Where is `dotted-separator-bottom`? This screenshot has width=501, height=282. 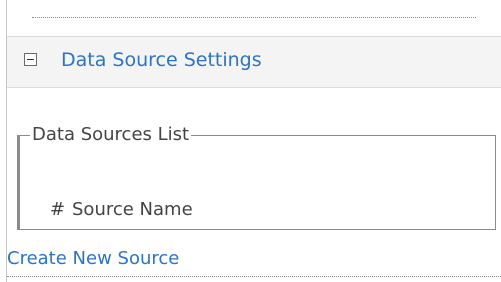 dotted-separator-bottom is located at coordinates (254, 276).